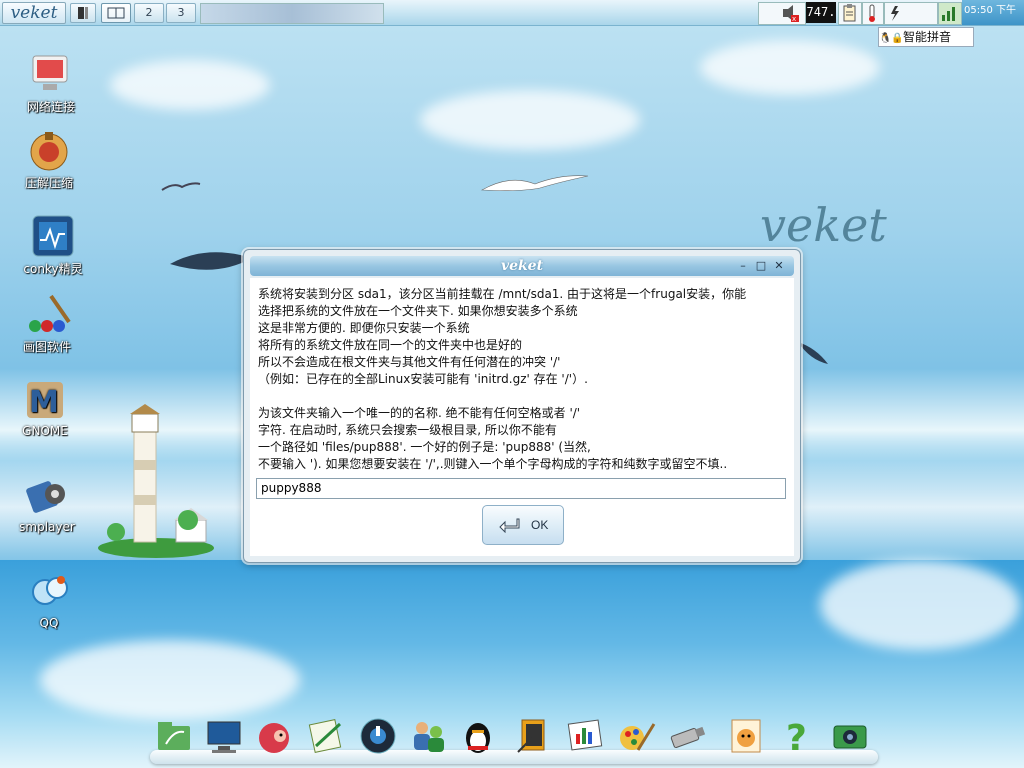  What do you see at coordinates (688, 736) in the screenshot?
I see `usb-drive-icon` at bounding box center [688, 736].